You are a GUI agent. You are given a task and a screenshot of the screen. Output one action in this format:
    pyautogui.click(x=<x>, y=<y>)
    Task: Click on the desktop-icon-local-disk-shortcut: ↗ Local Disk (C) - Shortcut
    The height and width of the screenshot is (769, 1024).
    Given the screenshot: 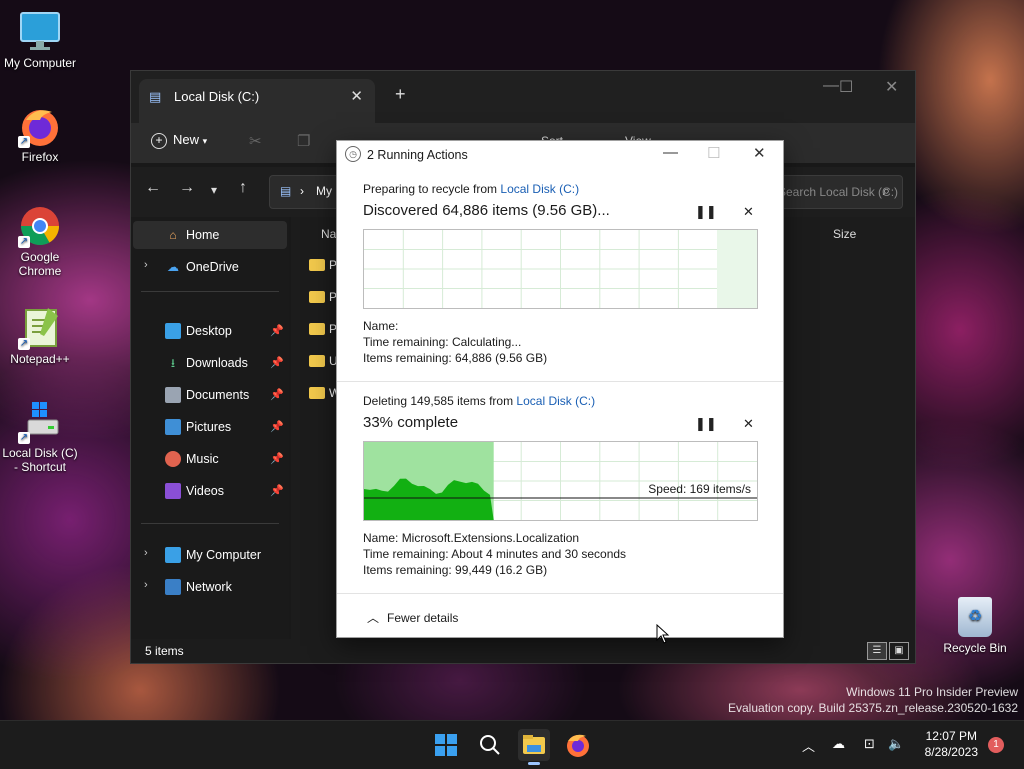 What is the action you would take?
    pyautogui.click(x=40, y=437)
    